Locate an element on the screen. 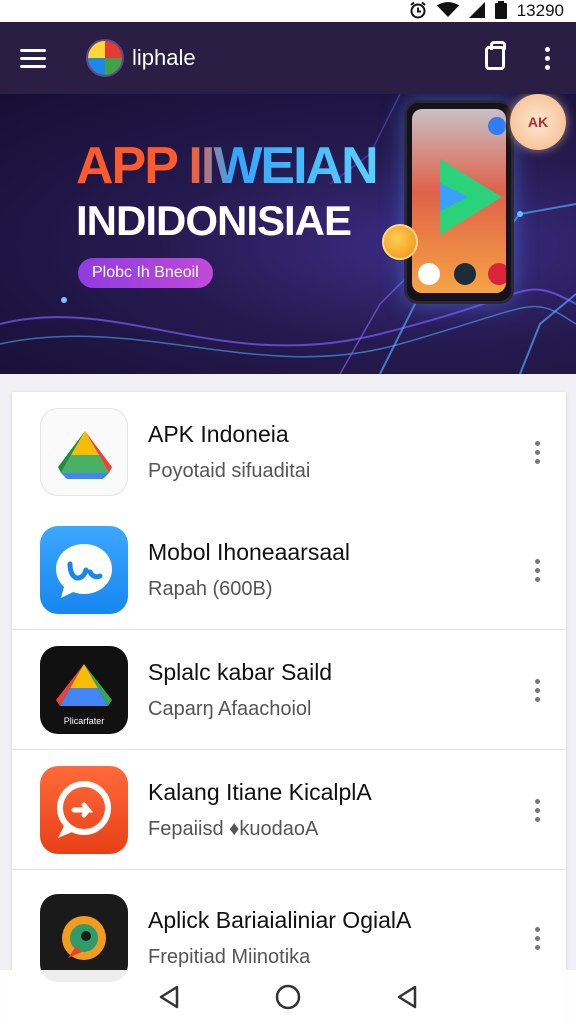 The width and height of the screenshot is (576, 1024). battery-icon is located at coordinates (500, 11).